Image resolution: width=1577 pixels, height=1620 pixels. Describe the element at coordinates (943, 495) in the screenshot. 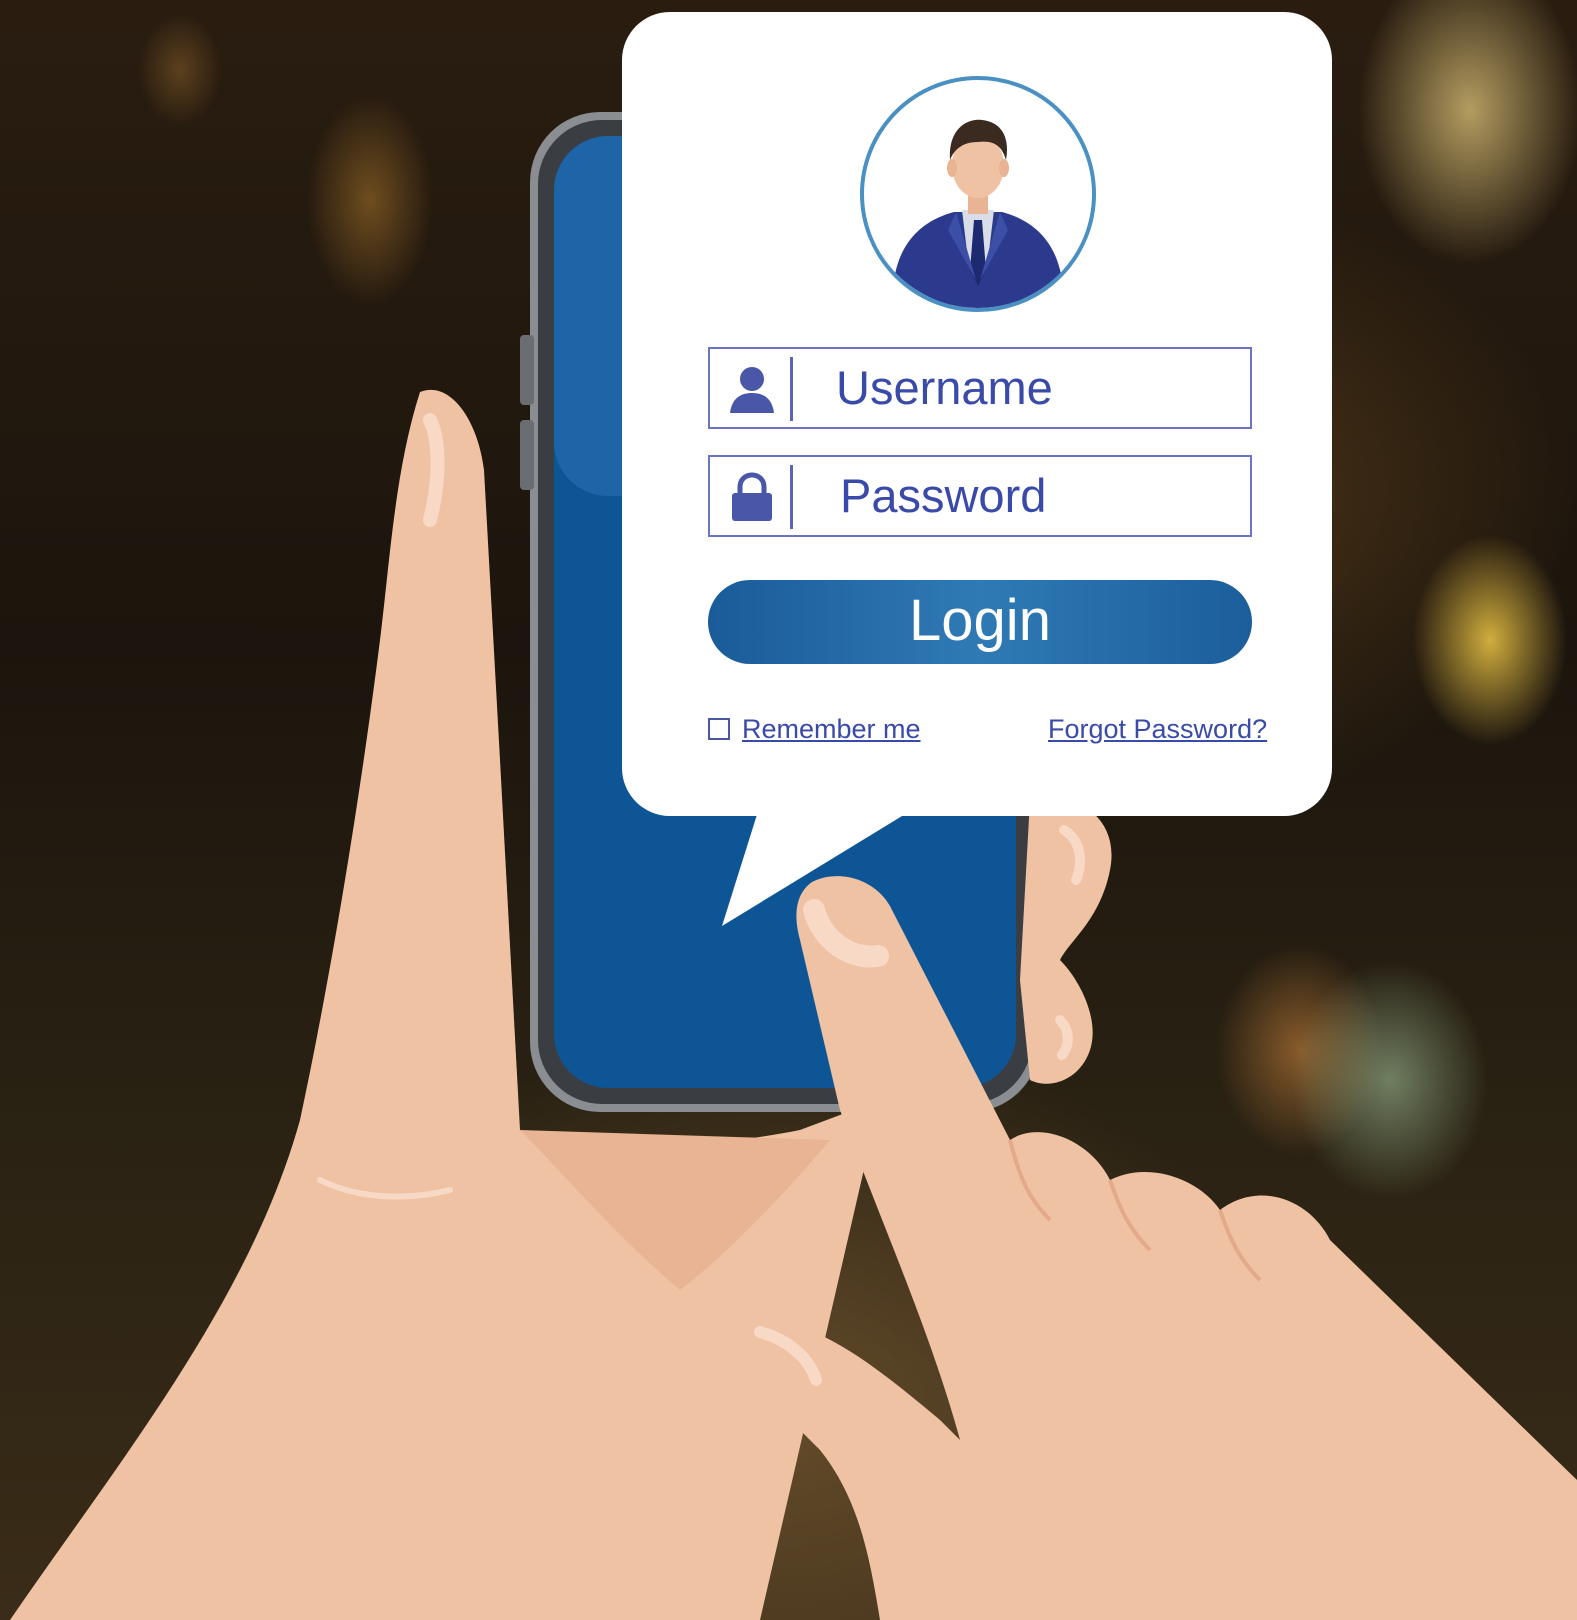

I see `password-placeholder: Password` at that location.